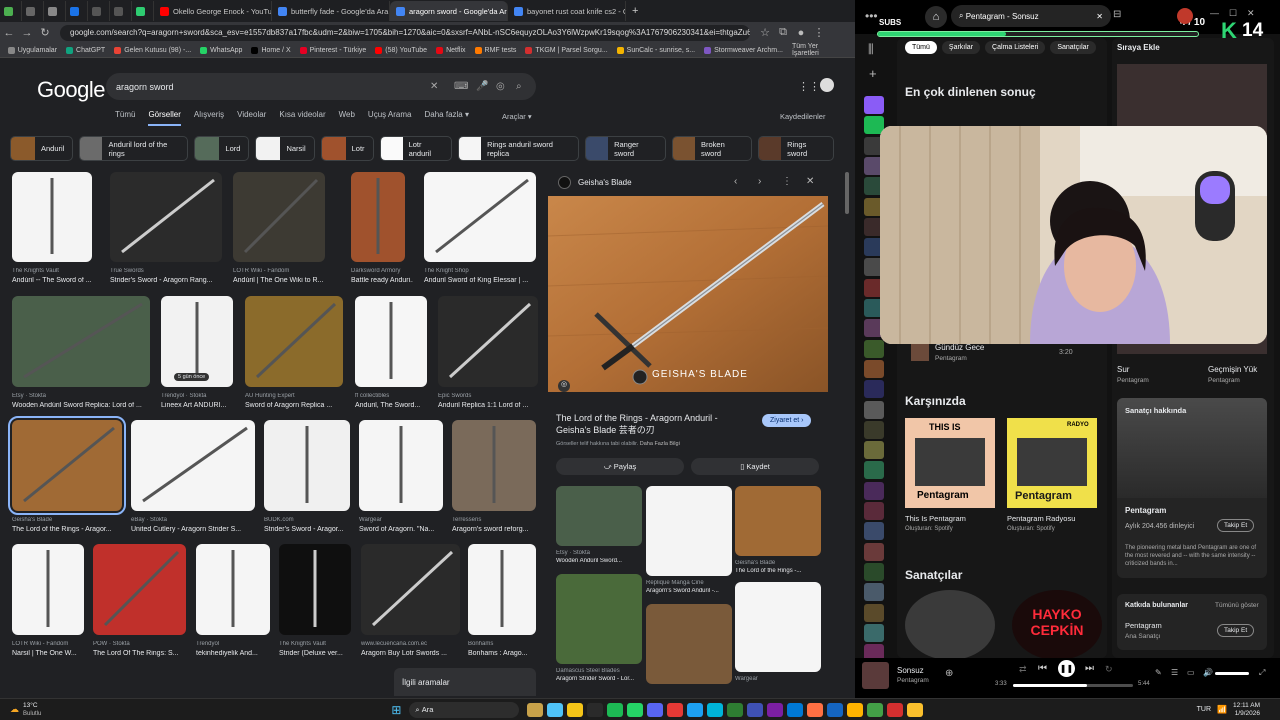 This screenshot has height=720, width=1280. What do you see at coordinates (1191, 672) in the screenshot?
I see `devices-icon: ▭` at bounding box center [1191, 672].